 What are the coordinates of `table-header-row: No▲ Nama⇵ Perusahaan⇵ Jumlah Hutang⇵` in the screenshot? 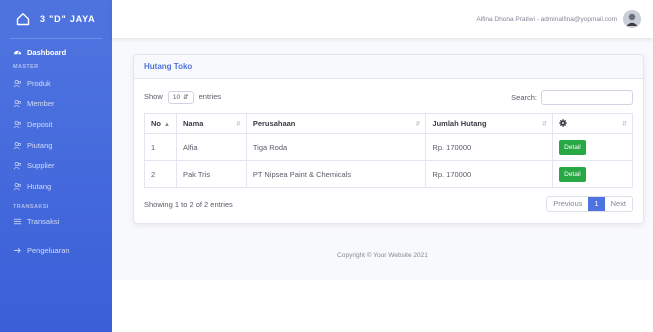 It's located at (388, 123).